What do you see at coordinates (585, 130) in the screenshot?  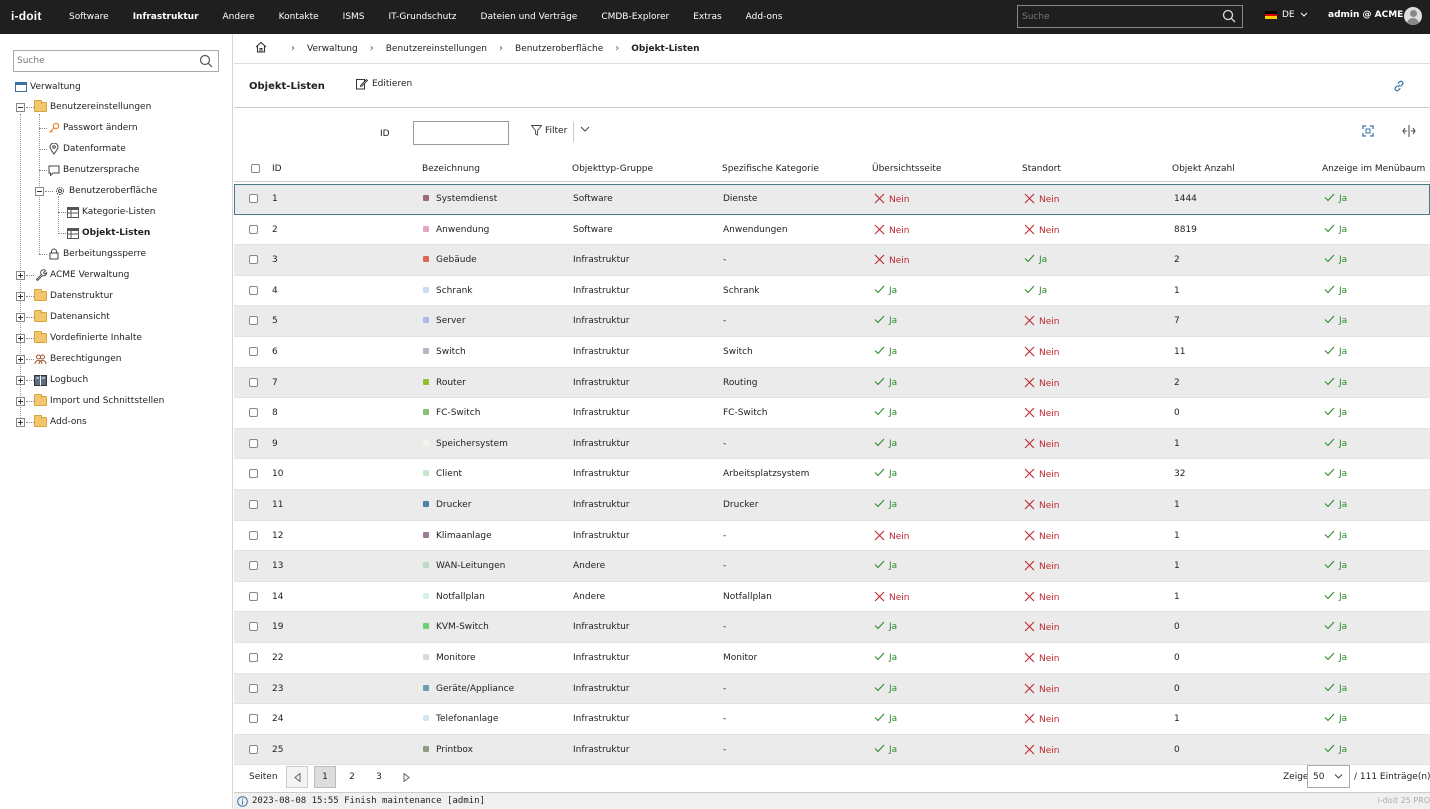 I see `chevron-down-icon` at bounding box center [585, 130].